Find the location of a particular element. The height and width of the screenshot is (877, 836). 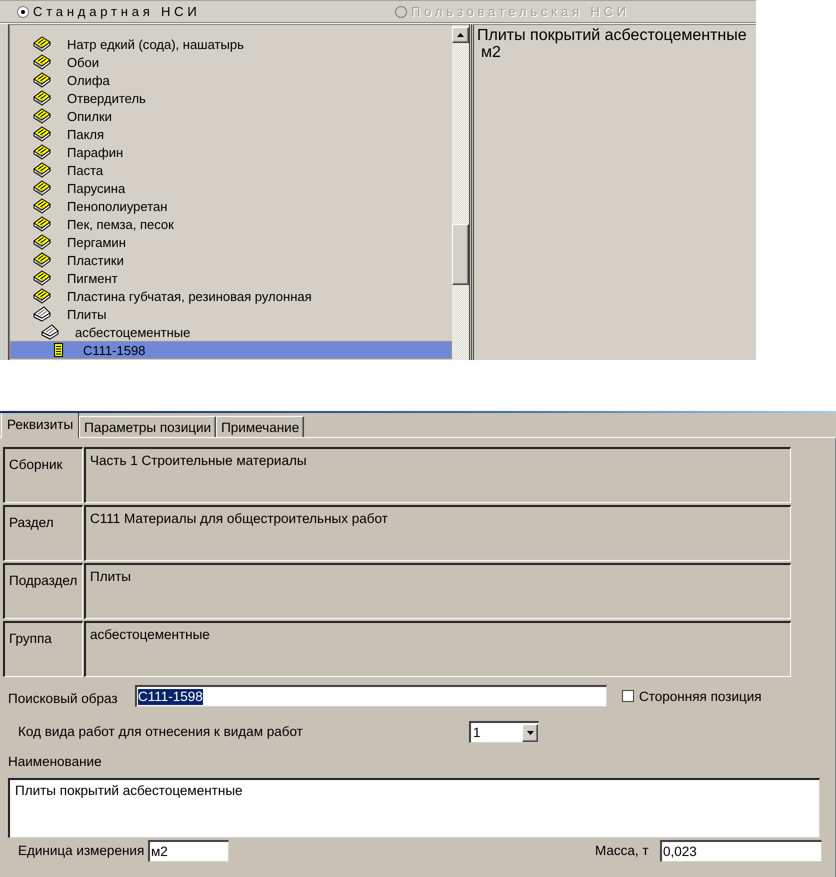

classification-value: асбестоцементные is located at coordinates (437, 649).